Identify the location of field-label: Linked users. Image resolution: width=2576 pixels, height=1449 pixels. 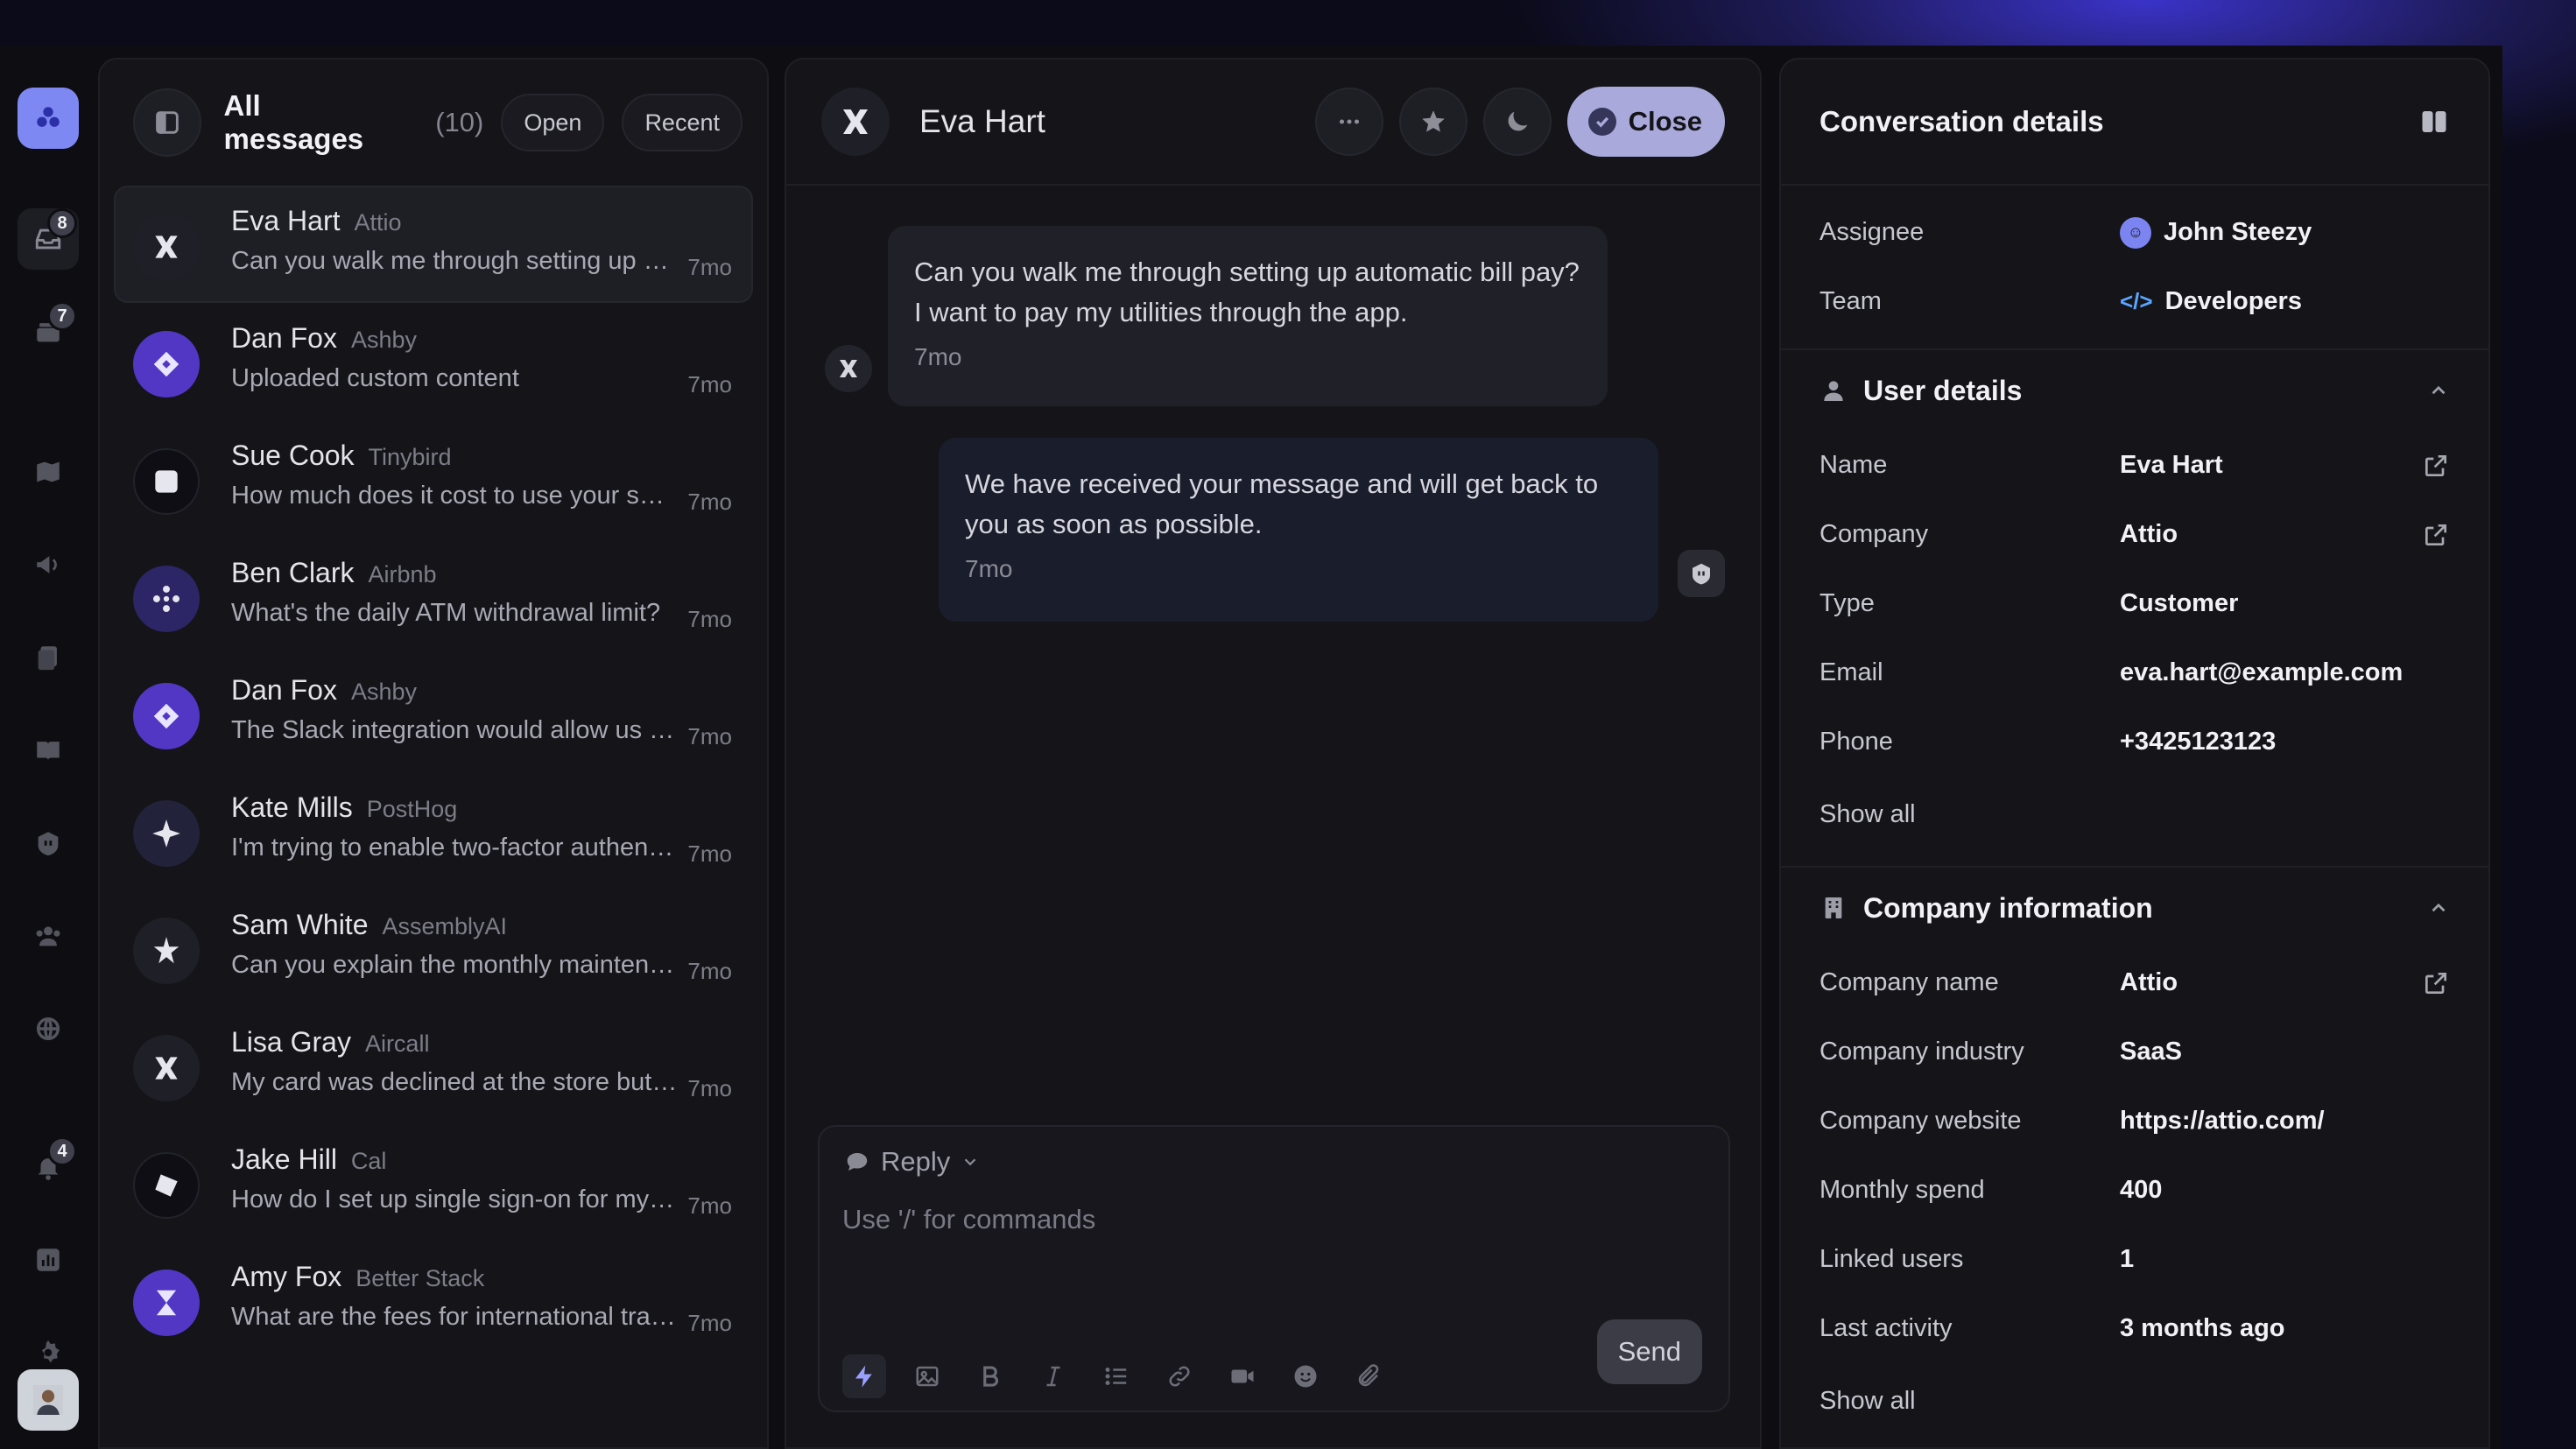
(1891, 1259).